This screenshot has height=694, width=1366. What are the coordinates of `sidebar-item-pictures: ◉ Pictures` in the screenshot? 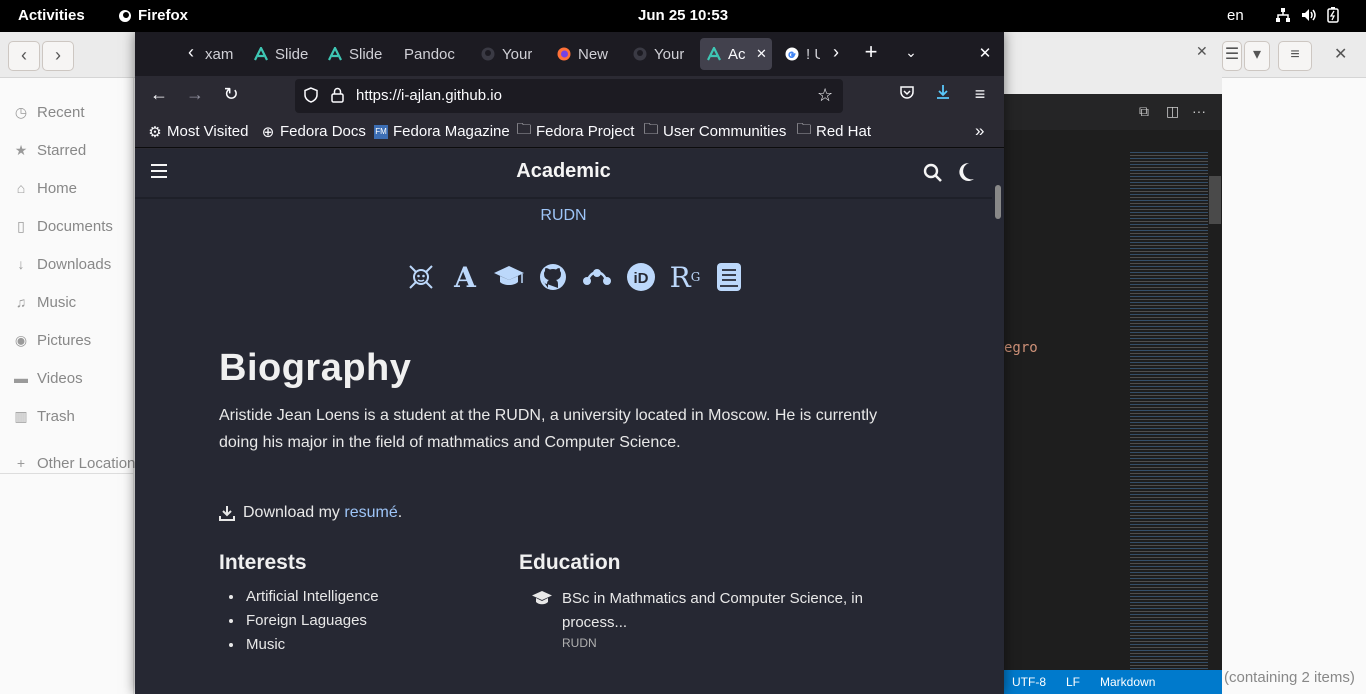 It's located at (52, 340).